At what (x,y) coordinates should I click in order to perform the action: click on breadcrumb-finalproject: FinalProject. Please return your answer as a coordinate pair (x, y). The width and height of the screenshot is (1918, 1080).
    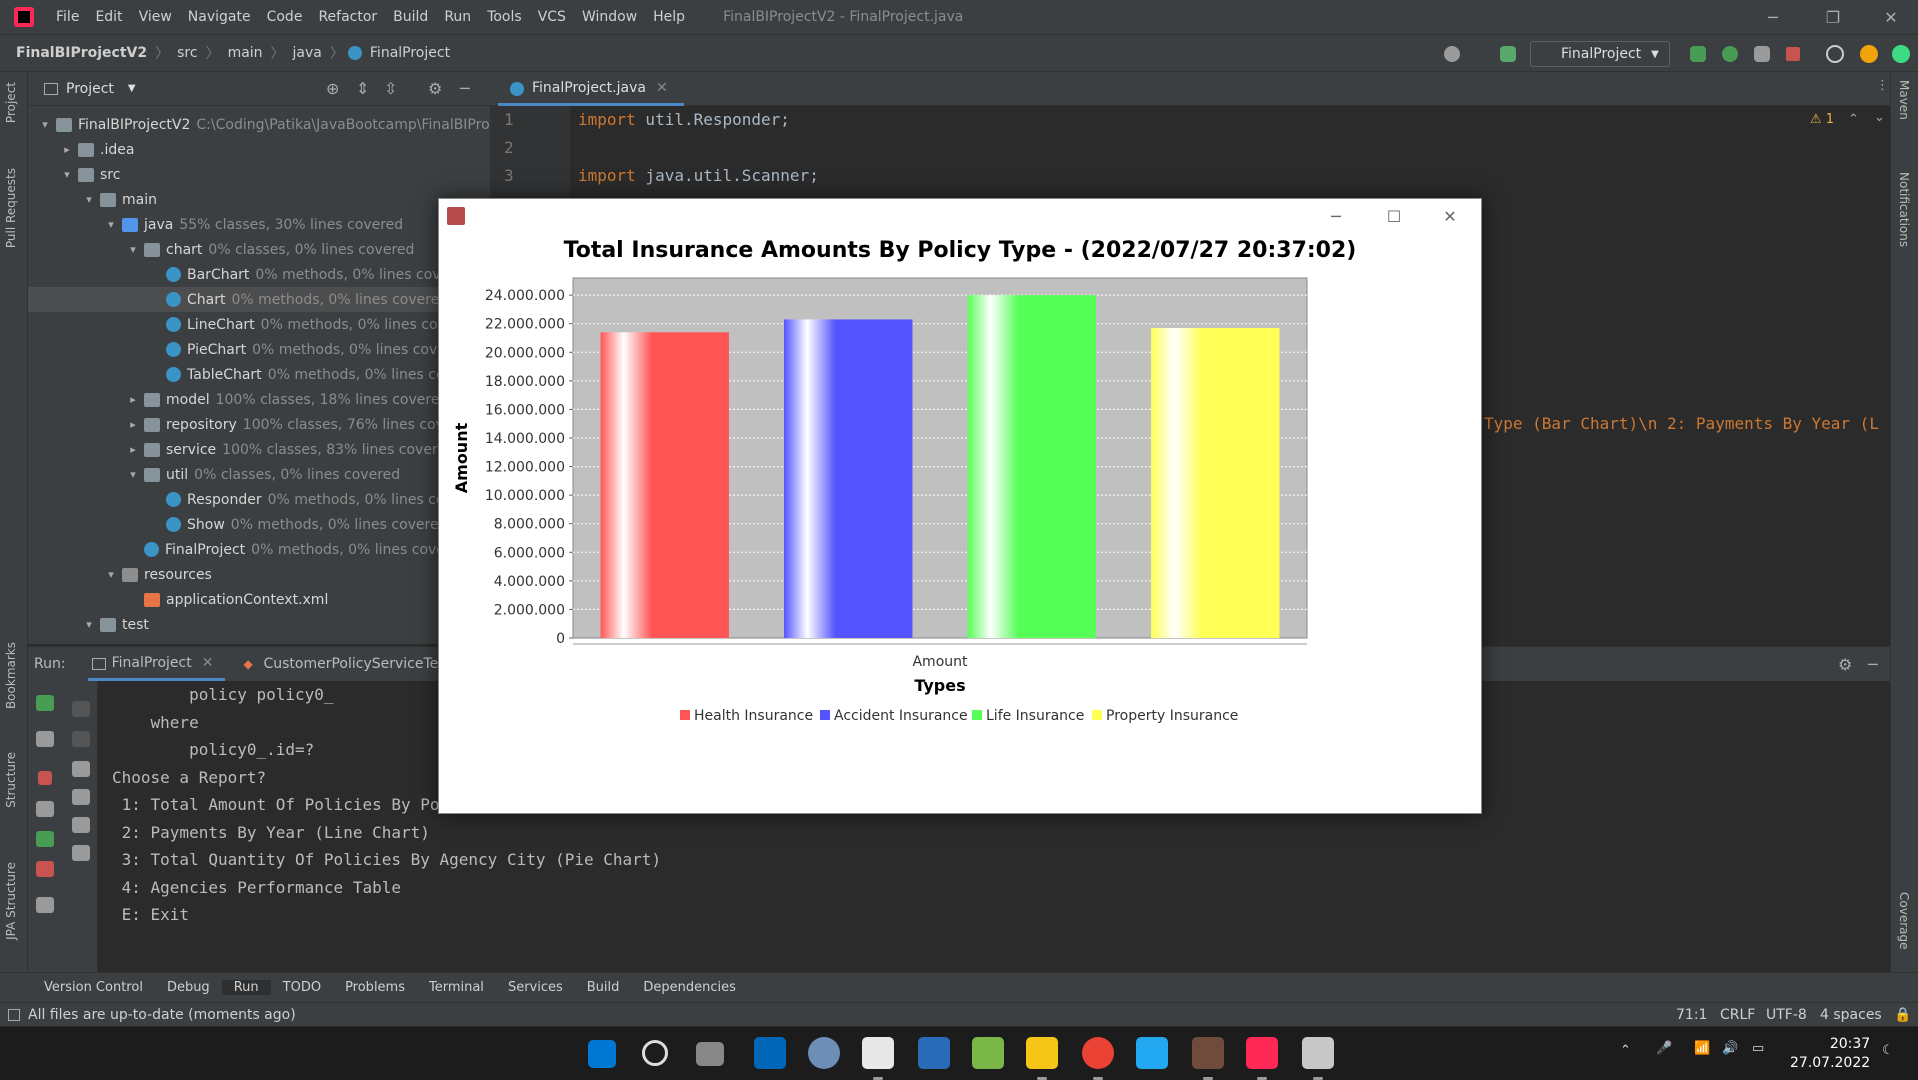
    Looking at the image, I should click on (410, 53).